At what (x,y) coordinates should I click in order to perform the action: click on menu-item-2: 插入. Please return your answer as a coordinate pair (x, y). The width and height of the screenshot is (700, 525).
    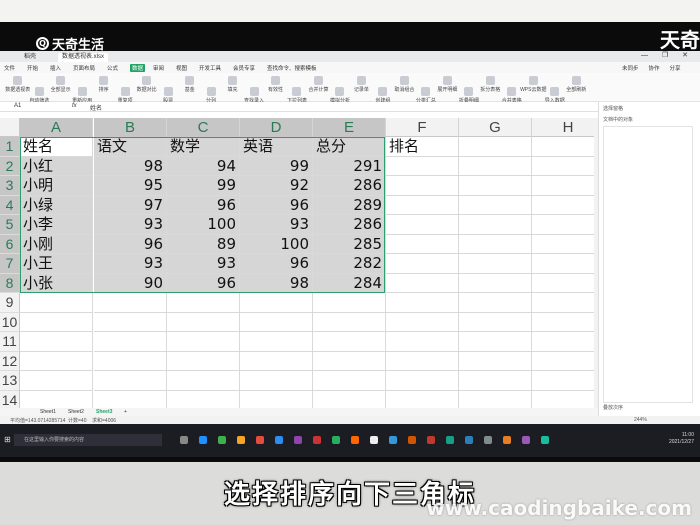
    Looking at the image, I should click on (55, 68).